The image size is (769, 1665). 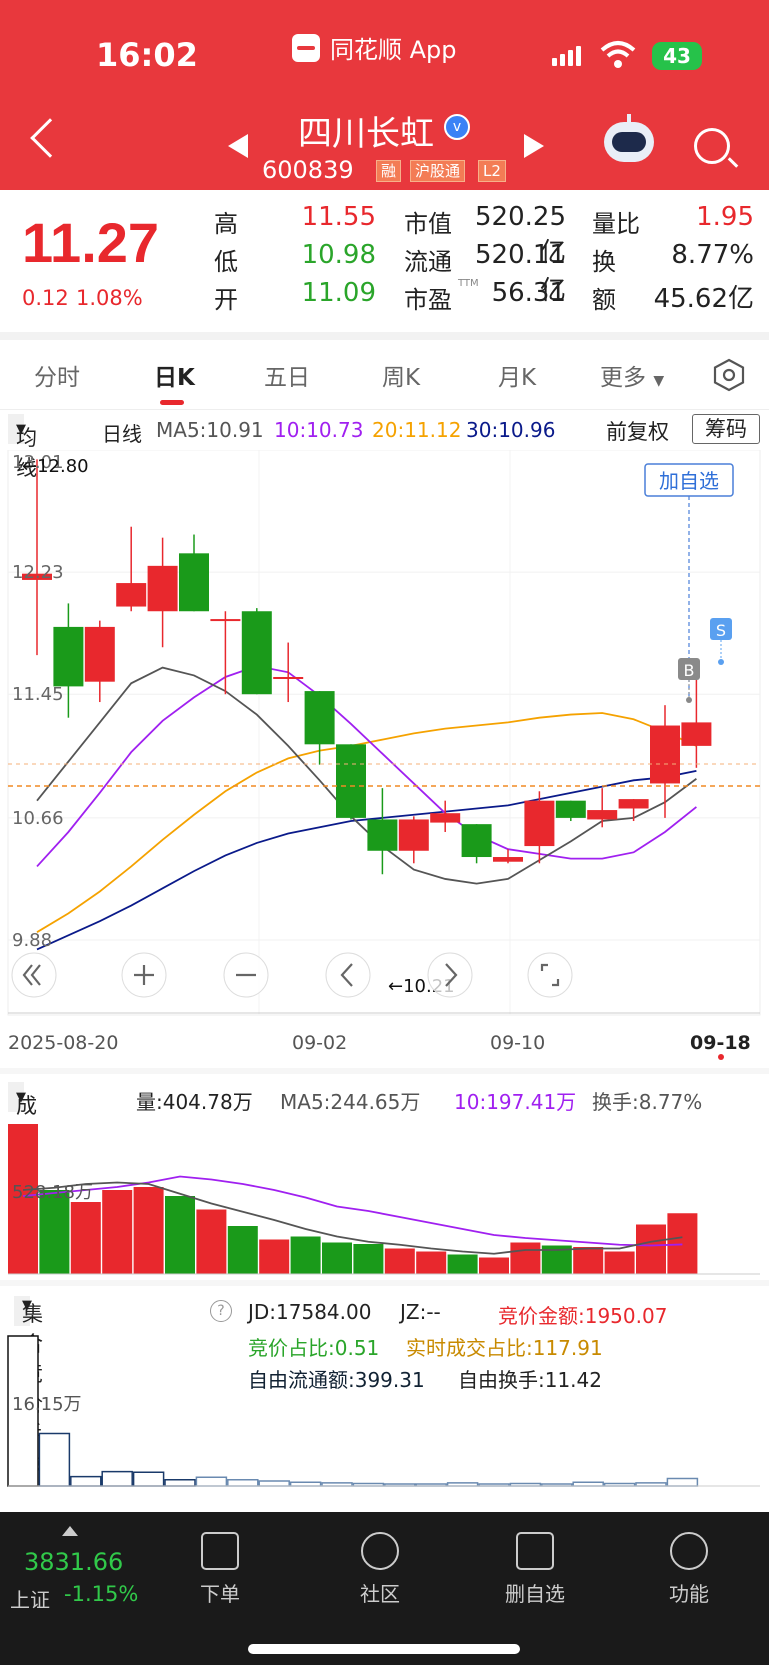 What do you see at coordinates (348, 975) in the screenshot?
I see `scroll-left-button` at bounding box center [348, 975].